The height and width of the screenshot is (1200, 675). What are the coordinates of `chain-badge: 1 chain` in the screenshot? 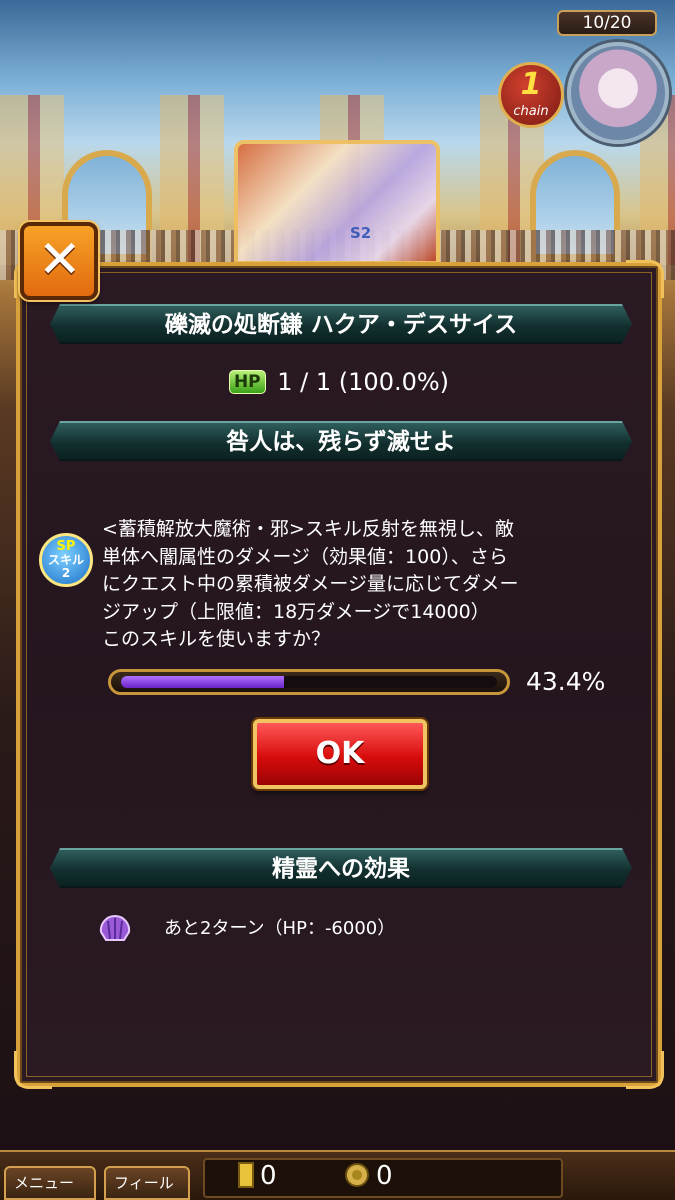 It's located at (531, 95).